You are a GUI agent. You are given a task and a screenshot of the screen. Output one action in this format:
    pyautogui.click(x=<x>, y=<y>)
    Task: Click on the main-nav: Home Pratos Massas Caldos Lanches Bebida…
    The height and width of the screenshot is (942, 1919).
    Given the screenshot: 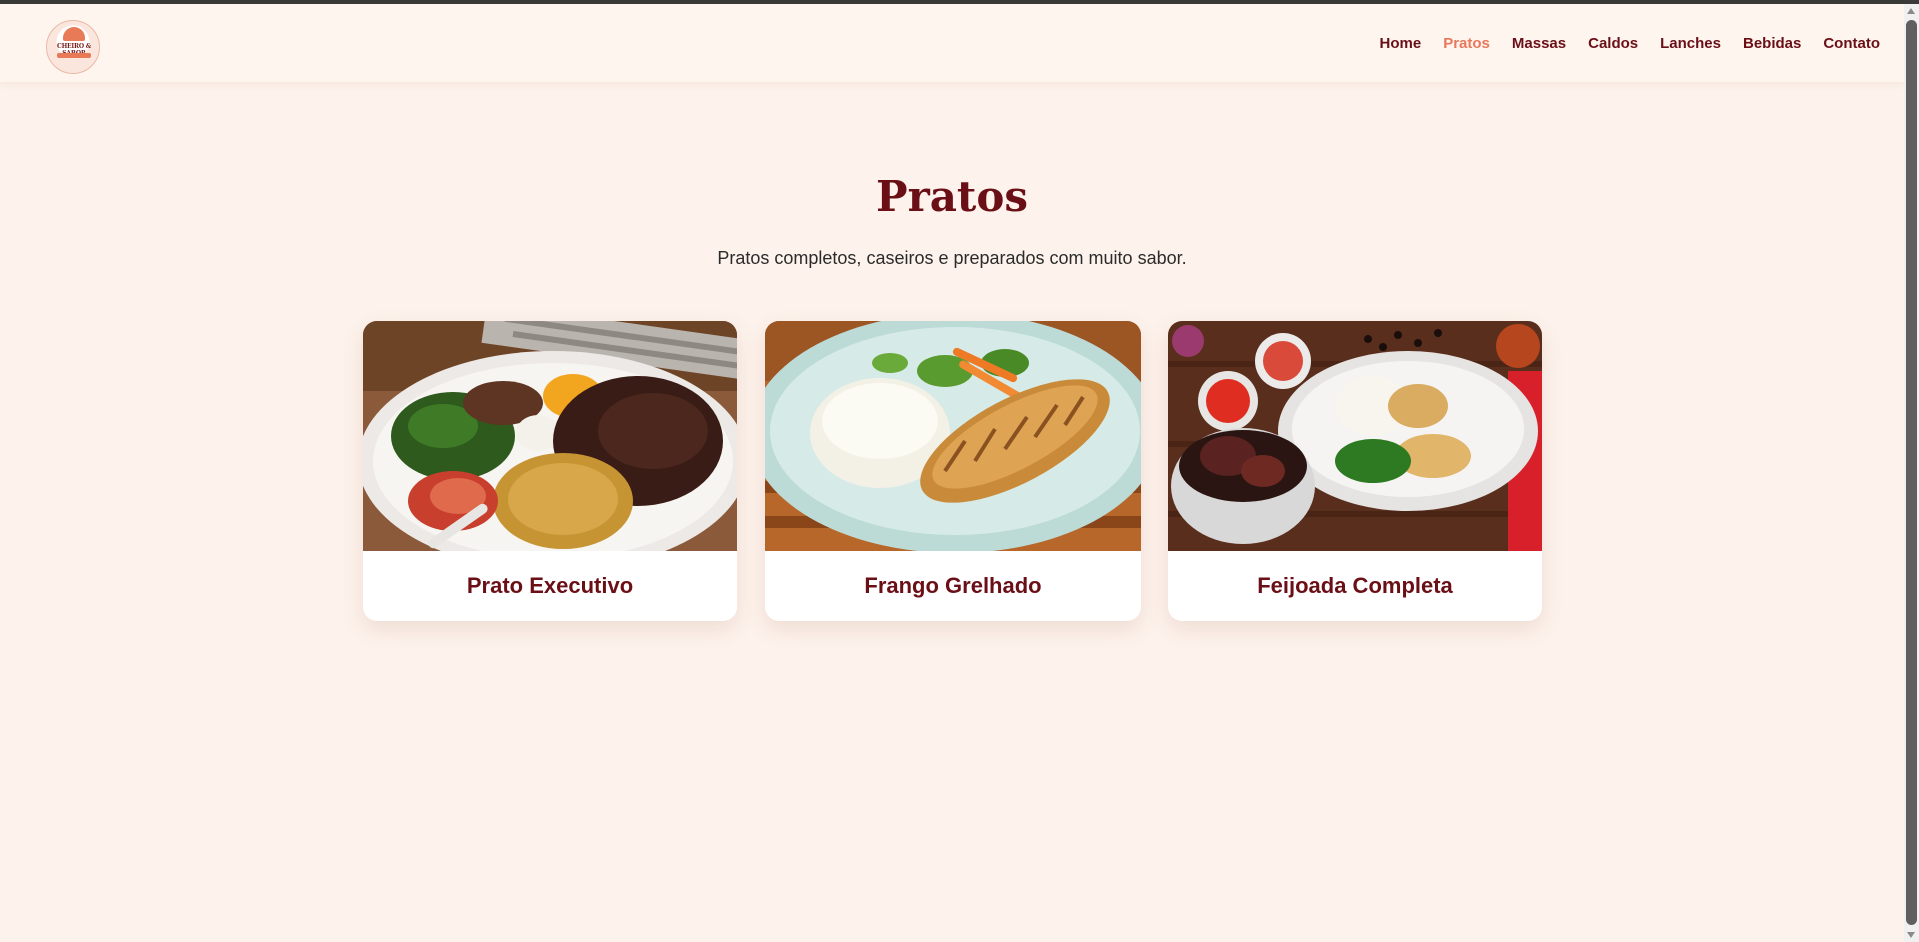 What is the action you would take?
    pyautogui.click(x=1630, y=43)
    